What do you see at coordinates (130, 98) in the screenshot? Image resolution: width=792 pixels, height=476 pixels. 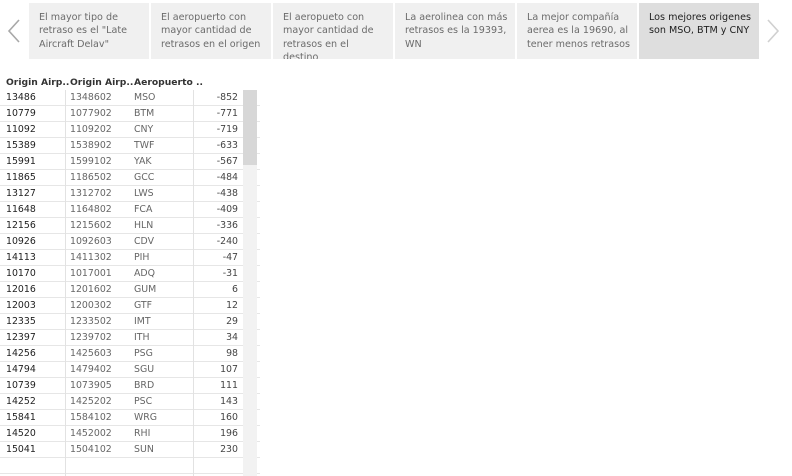 I see `table-row: 13486 1348602 MSO -852` at bounding box center [130, 98].